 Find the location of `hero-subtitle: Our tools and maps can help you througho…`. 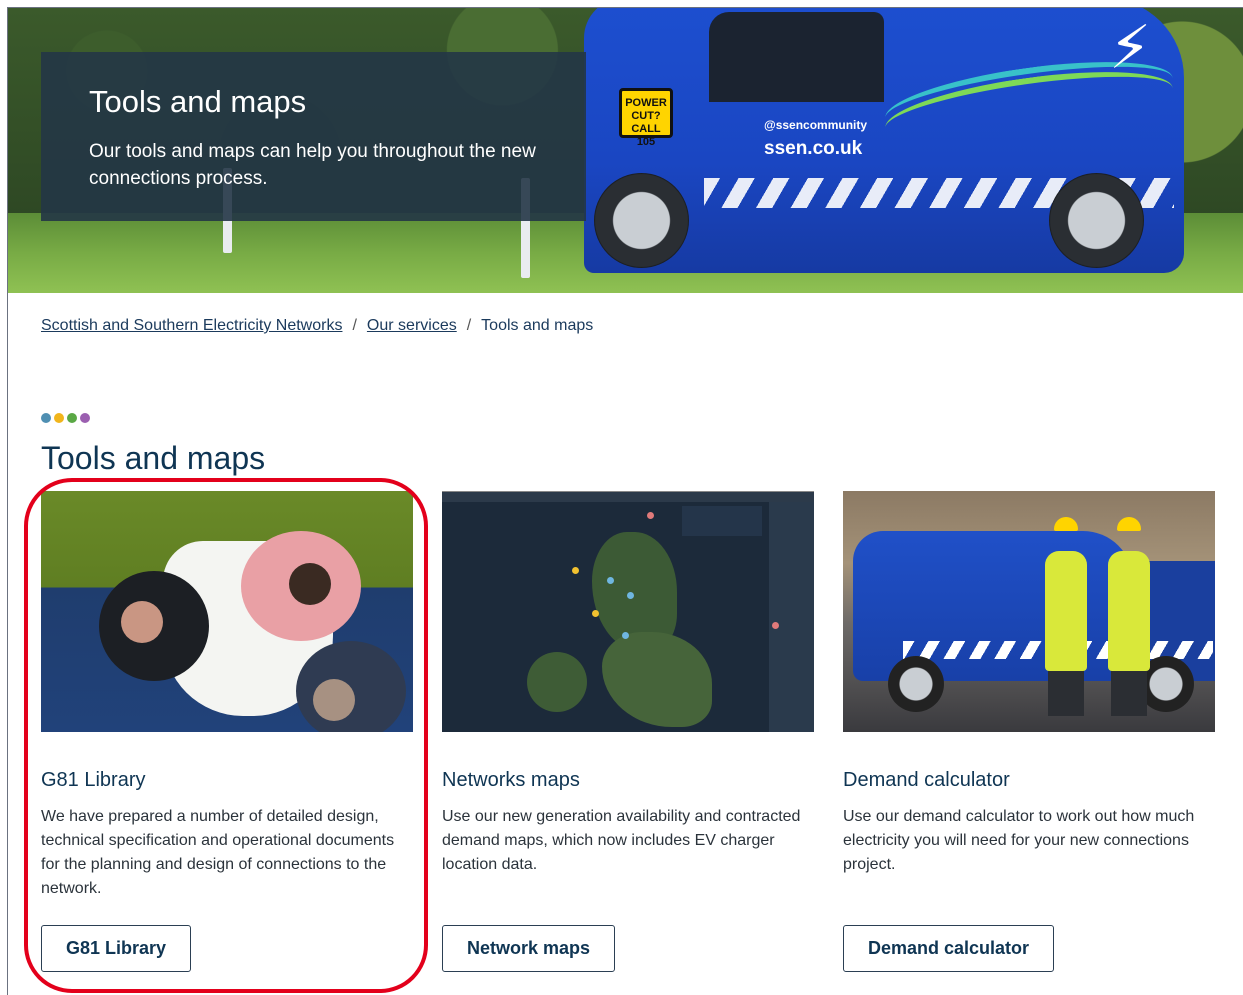

hero-subtitle: Our tools and maps can help you througho… is located at coordinates (312, 165).